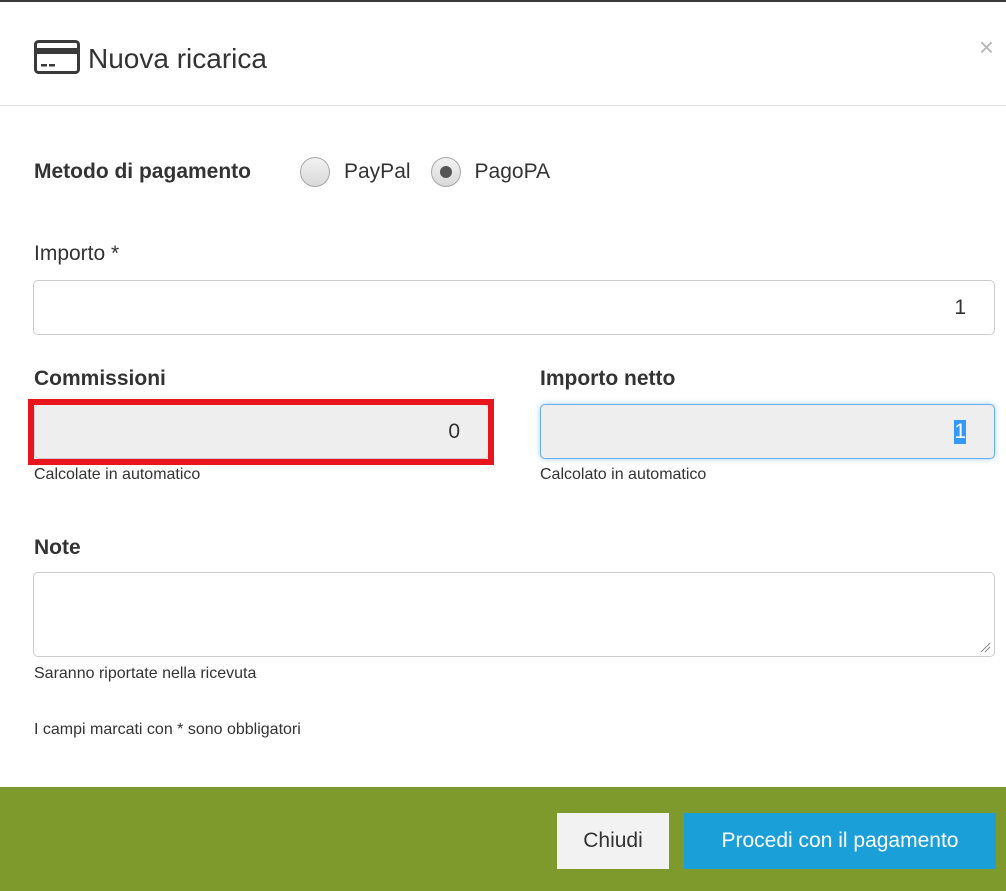 The width and height of the screenshot is (1006, 891). What do you see at coordinates (167, 729) in the screenshot?
I see `required-fields-notice: I campi marcati con * sono obbligatori` at bounding box center [167, 729].